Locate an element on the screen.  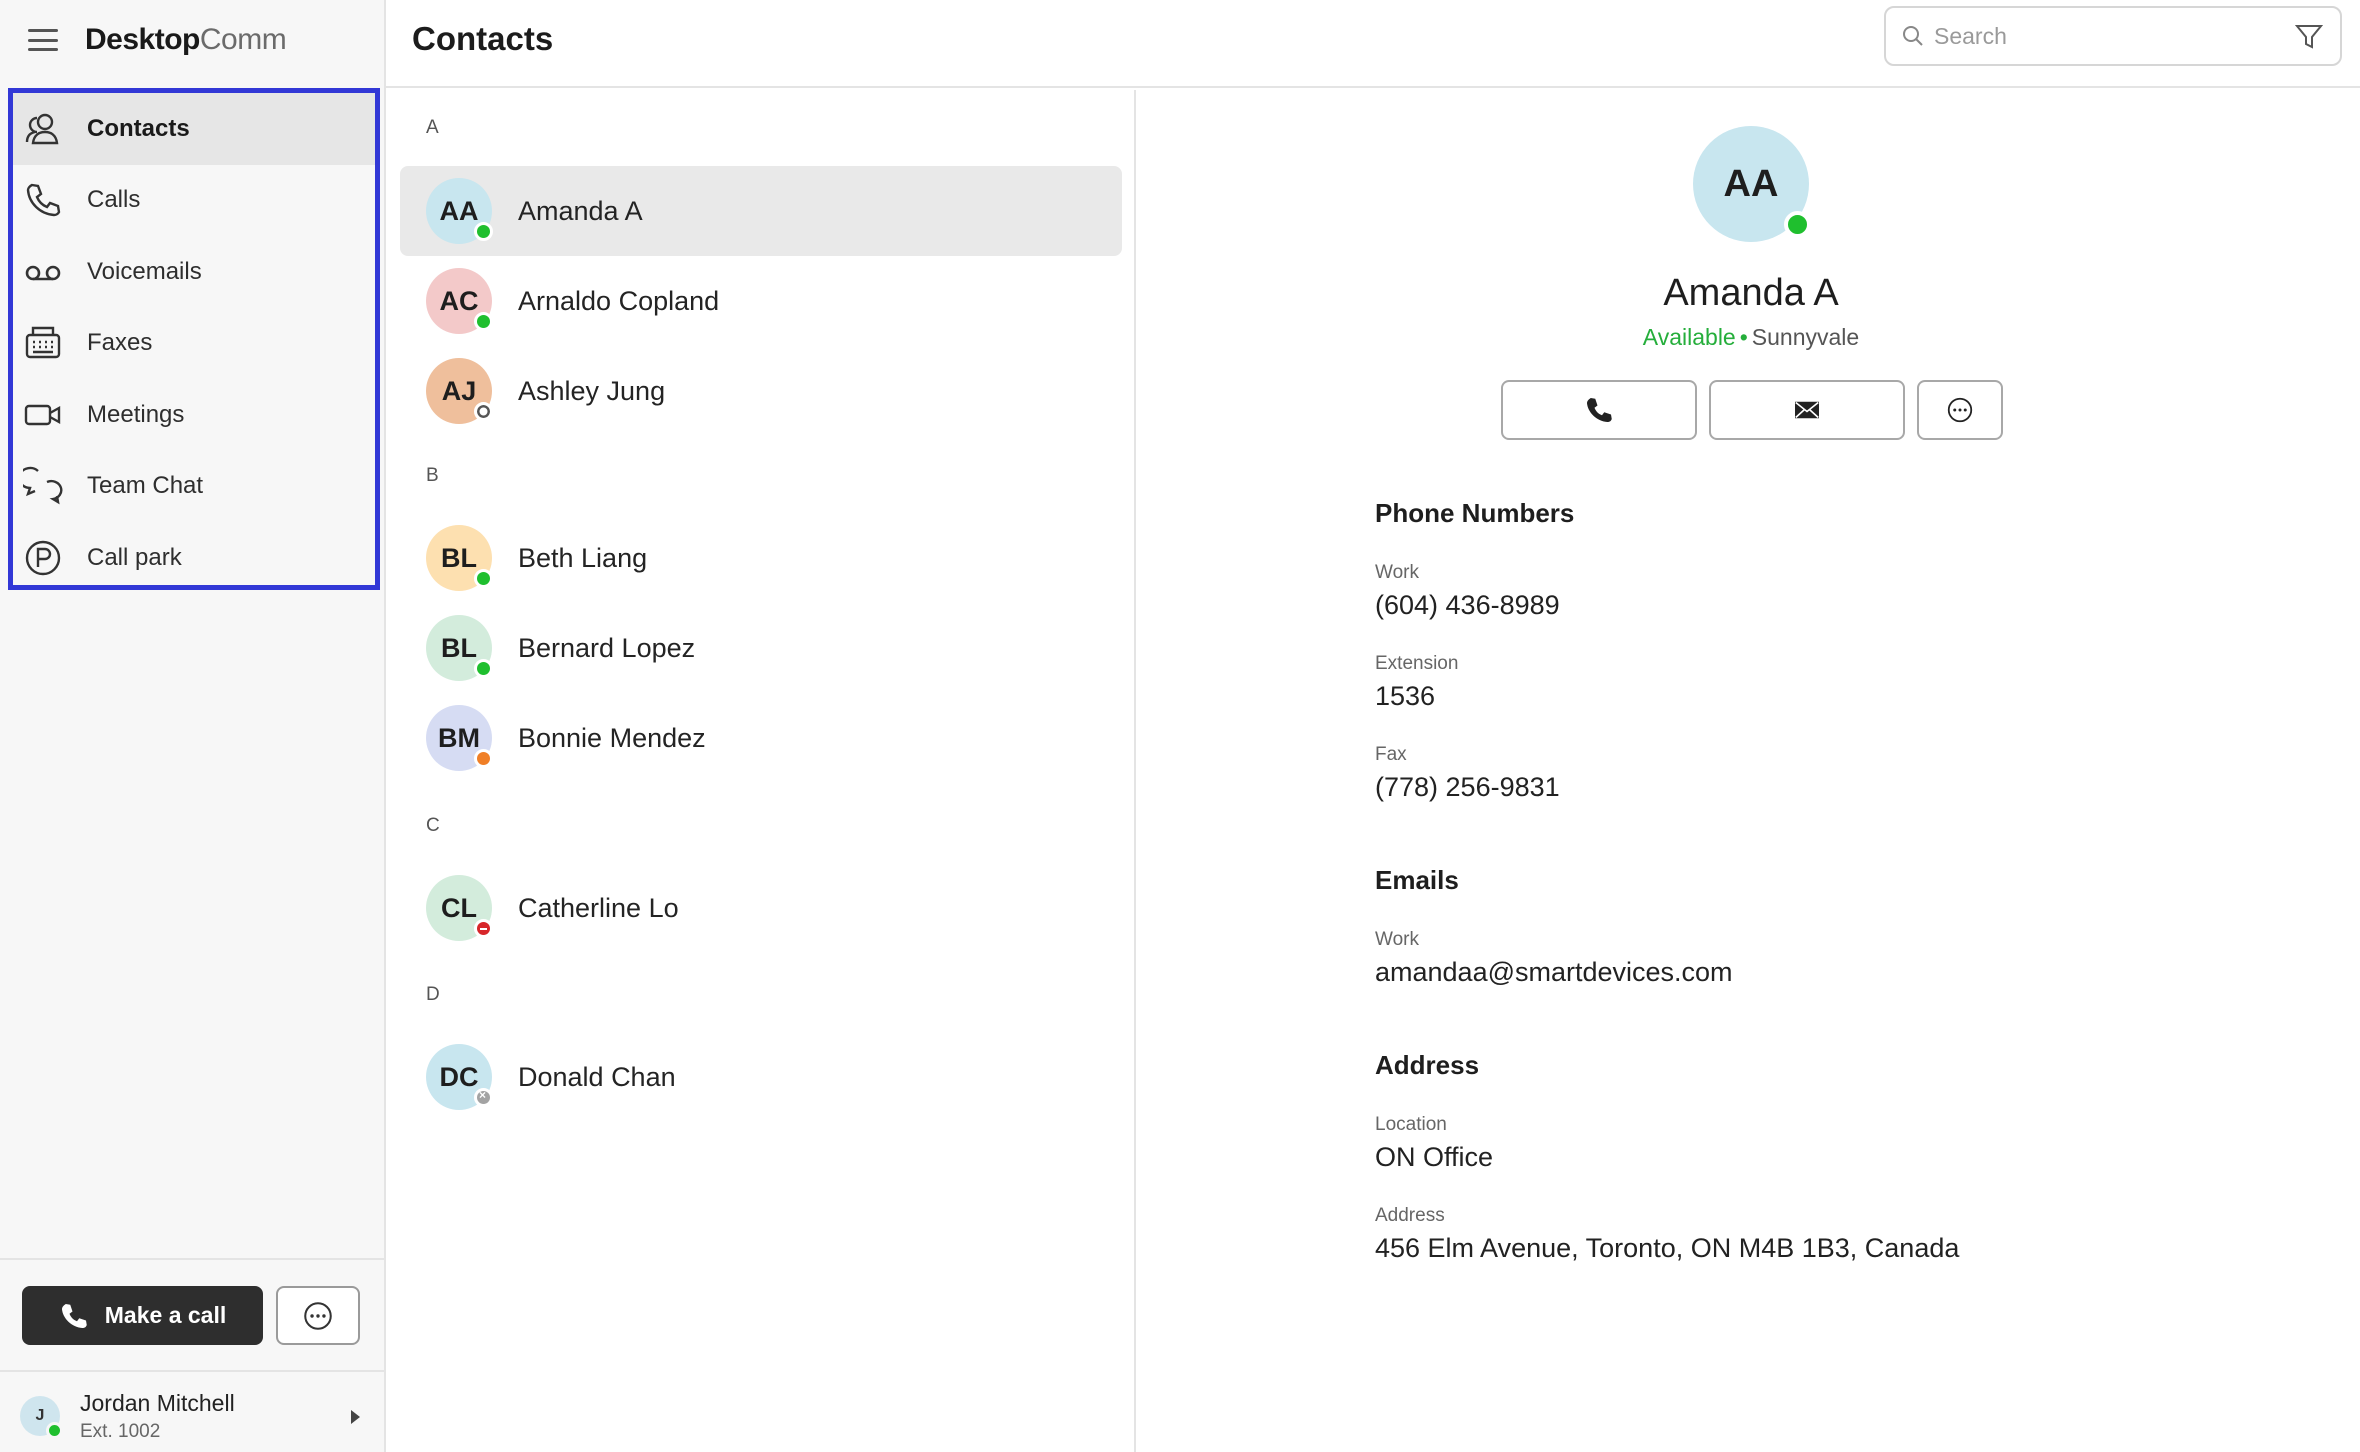
more-actions-button is located at coordinates (1960, 410).